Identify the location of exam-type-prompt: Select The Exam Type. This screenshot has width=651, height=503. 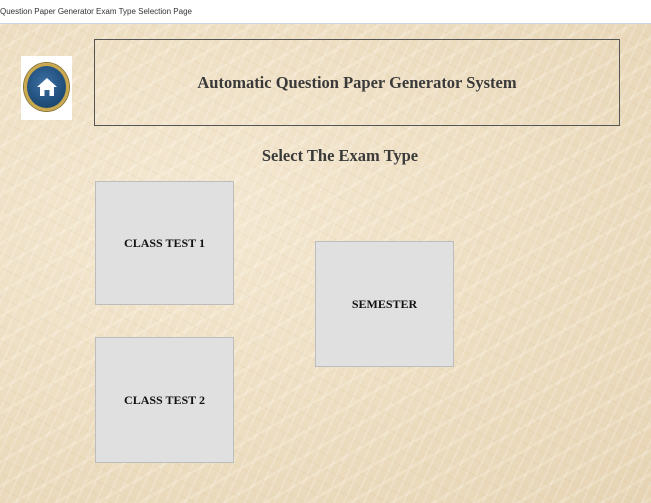
(340, 155).